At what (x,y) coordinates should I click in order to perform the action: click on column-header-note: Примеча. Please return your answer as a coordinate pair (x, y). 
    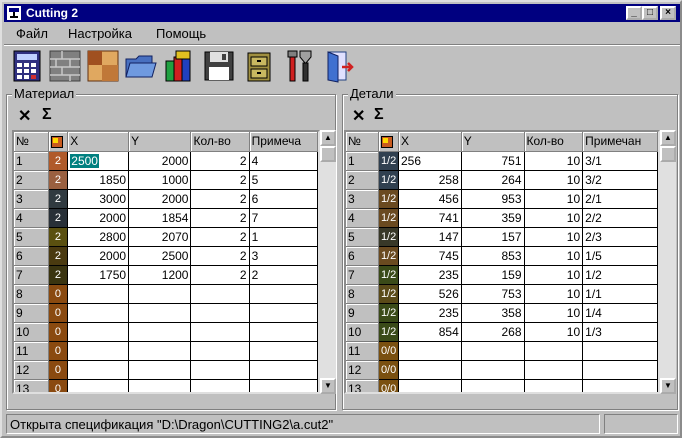
    Looking at the image, I should click on (283, 142).